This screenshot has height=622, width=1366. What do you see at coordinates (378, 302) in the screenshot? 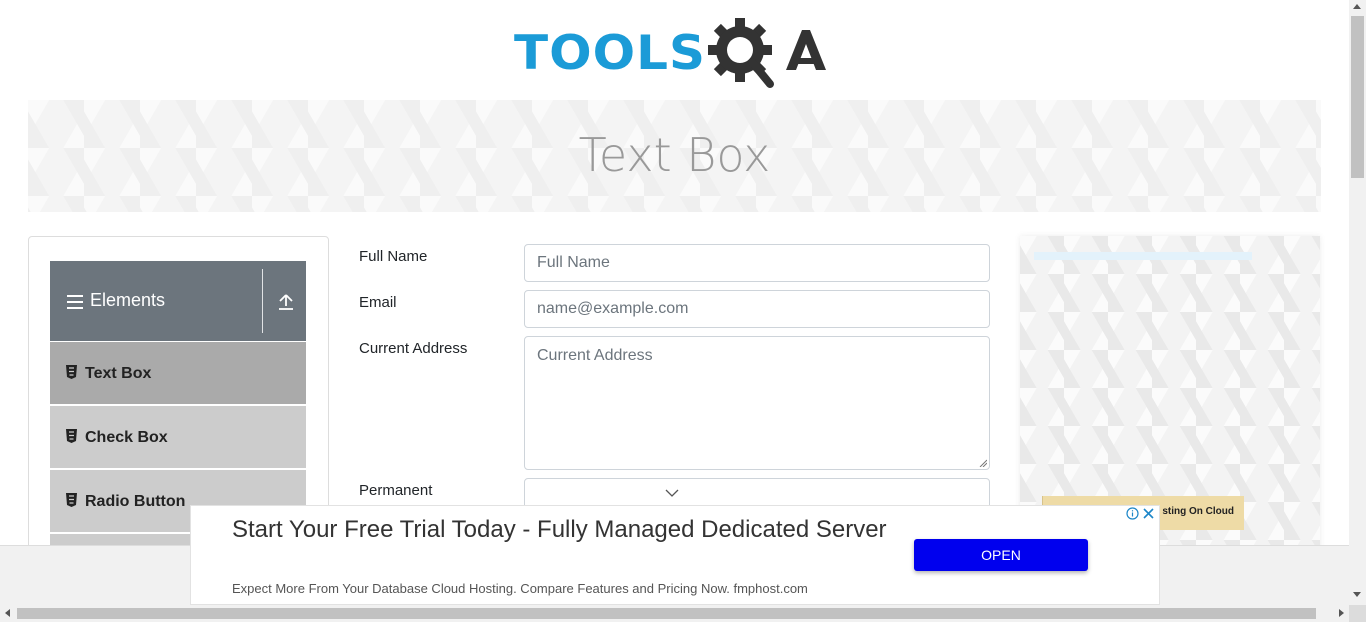
I see `email-label: Email` at bounding box center [378, 302].